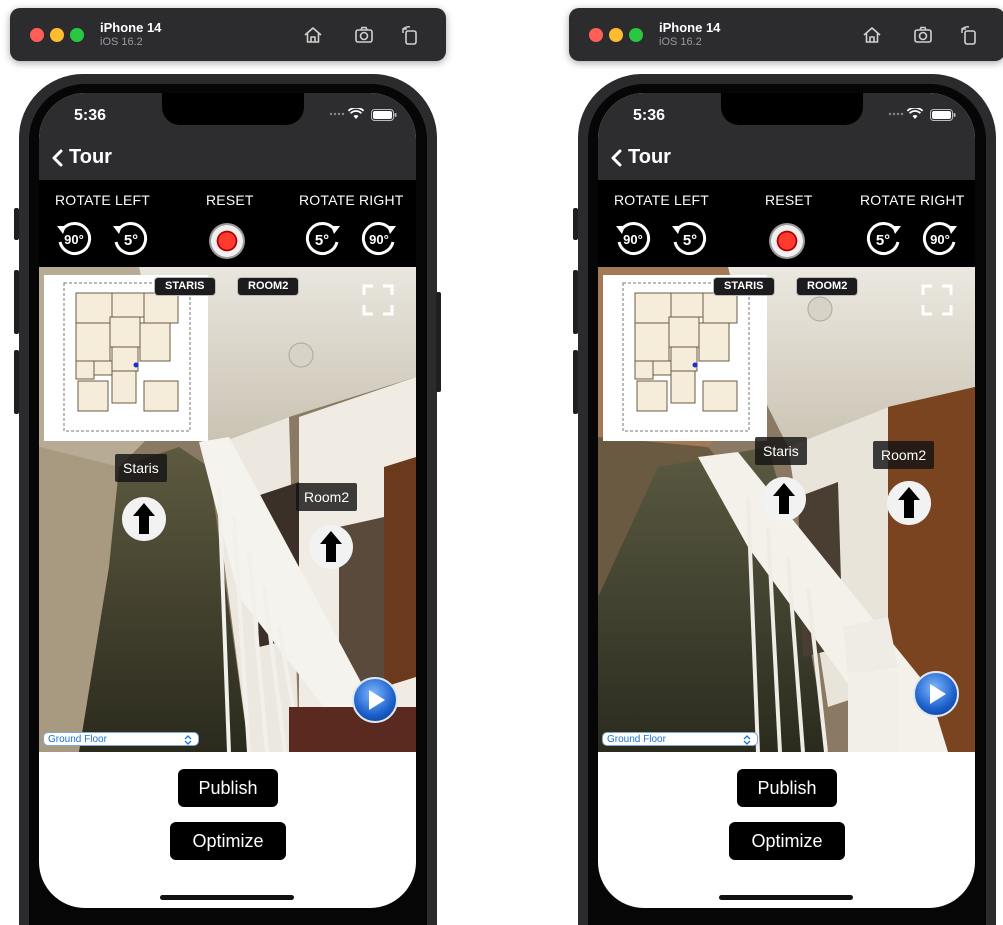 Image resolution: width=1003 pixels, height=925 pixels. I want to click on rotate-right-90-text: 90°, so click(940, 239).